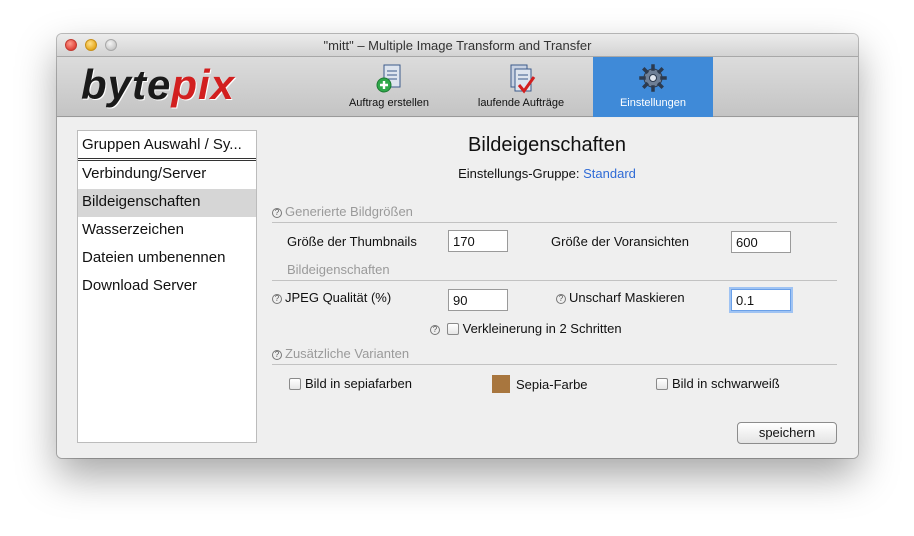 The height and width of the screenshot is (536, 914). What do you see at coordinates (653, 103) in the screenshot?
I see `toolbar-label: Einstellungen` at bounding box center [653, 103].